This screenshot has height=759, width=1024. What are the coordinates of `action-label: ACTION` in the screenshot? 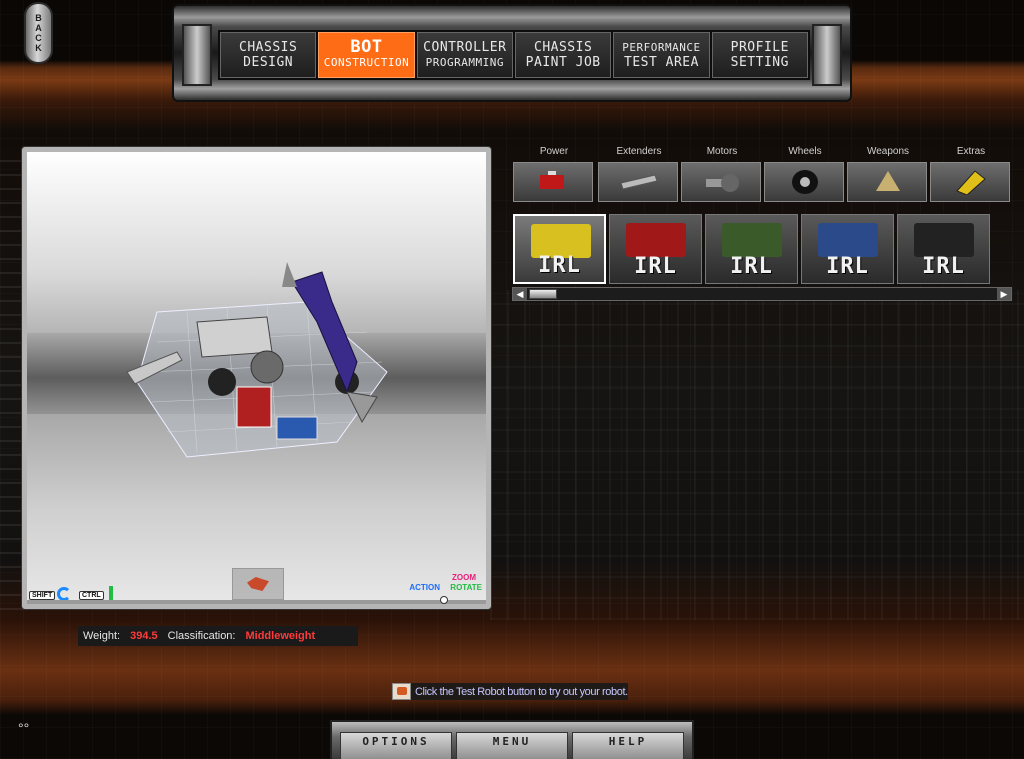 It's located at (424, 587).